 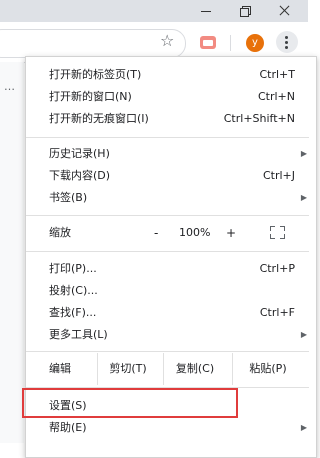 I want to click on star-icon: ☆, so click(x=167, y=41).